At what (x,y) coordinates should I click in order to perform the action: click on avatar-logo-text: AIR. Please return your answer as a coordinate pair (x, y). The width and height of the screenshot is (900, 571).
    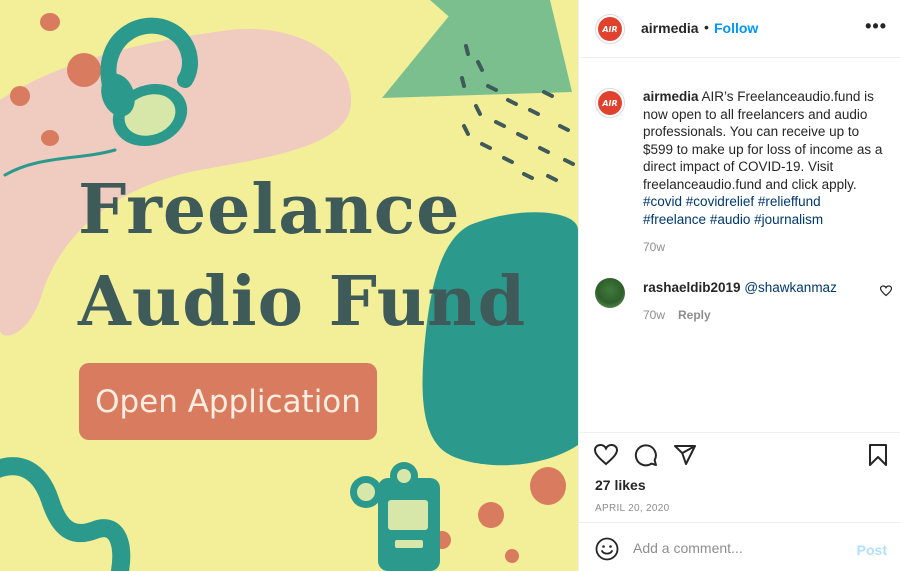
    Looking at the image, I should click on (610, 29).